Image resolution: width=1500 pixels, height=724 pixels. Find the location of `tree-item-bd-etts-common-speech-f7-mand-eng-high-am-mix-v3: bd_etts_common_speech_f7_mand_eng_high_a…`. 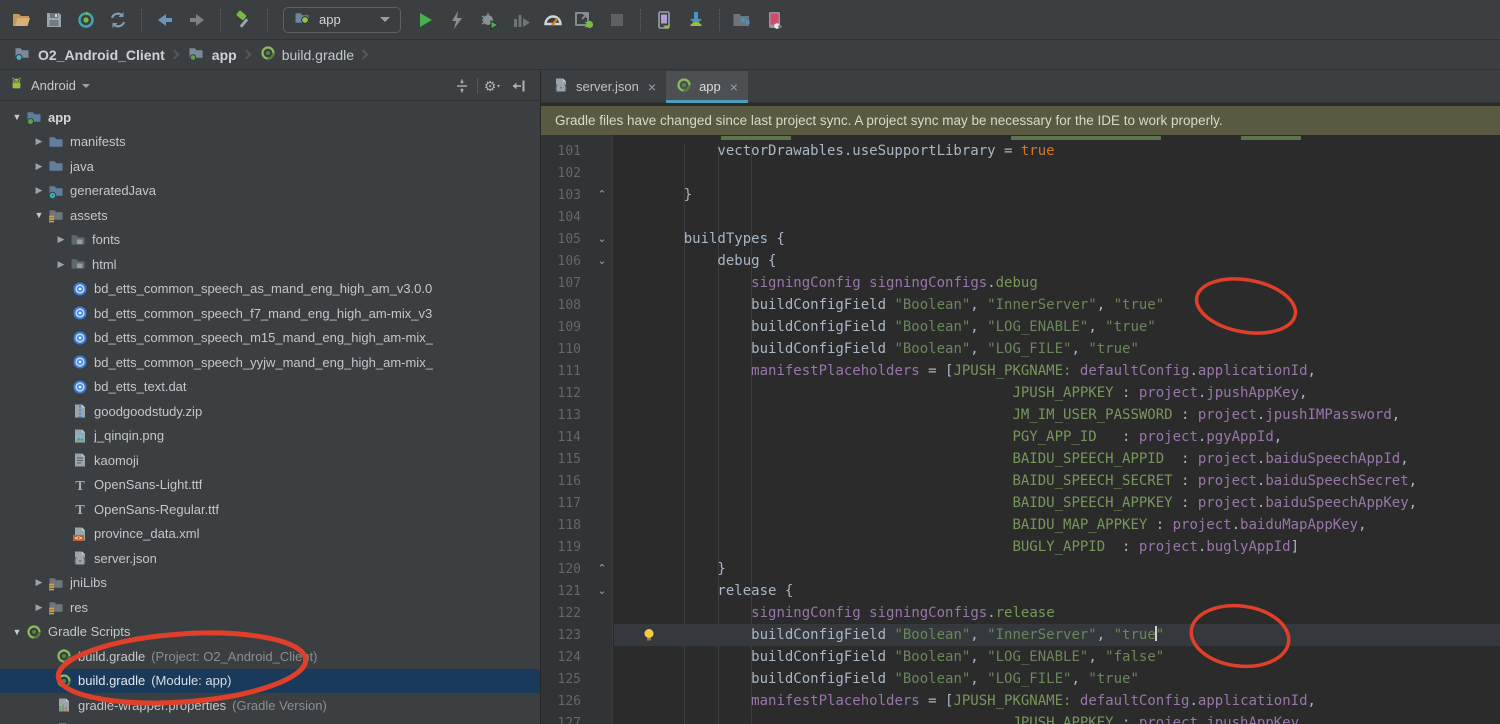

tree-item-bd-etts-common-speech-f7-mand-eng-high-am-mix-v3: bd_etts_common_speech_f7_mand_eng_high_a… is located at coordinates (270, 313).